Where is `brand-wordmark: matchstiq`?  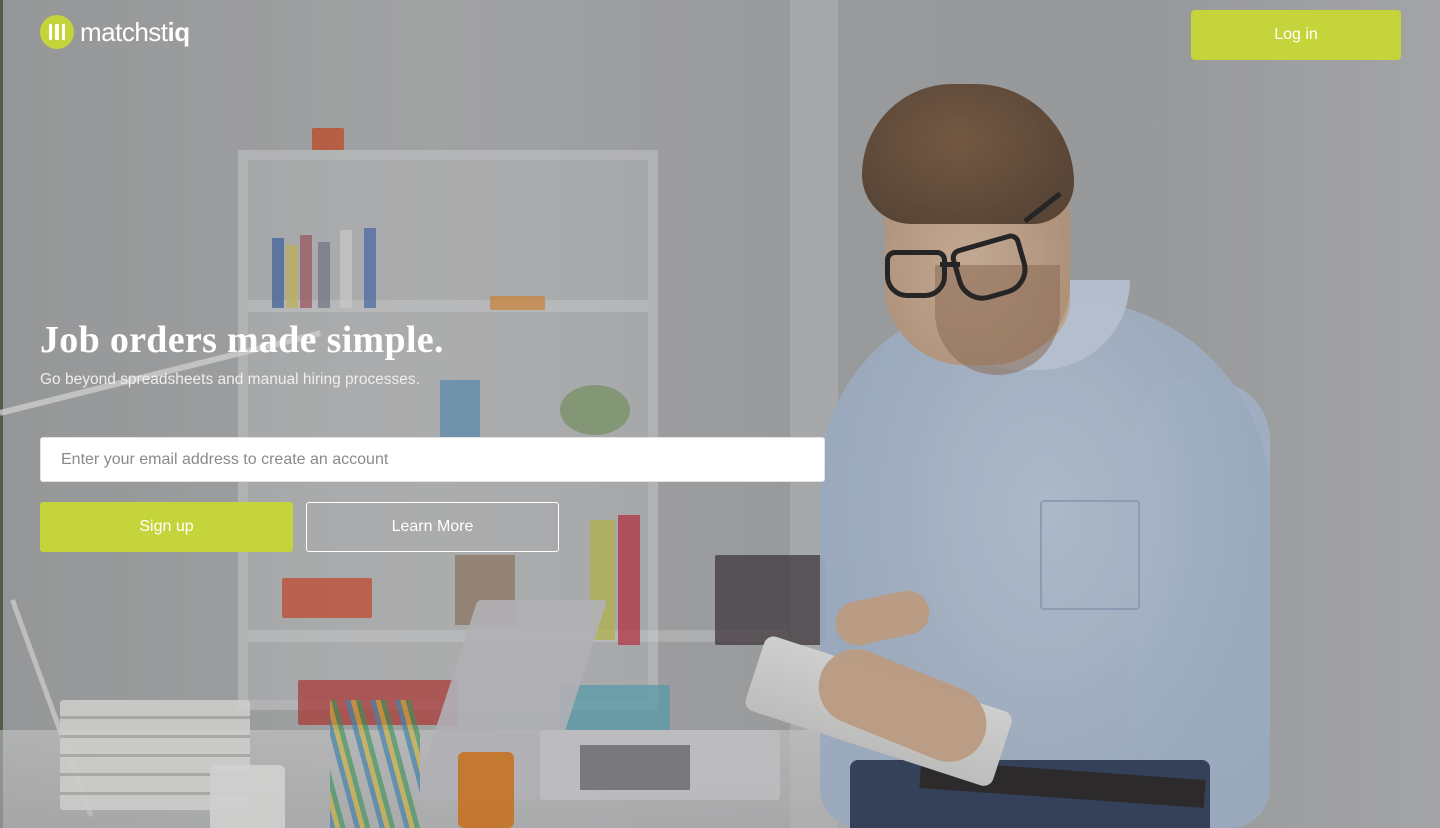 brand-wordmark: matchstiq is located at coordinates (135, 32).